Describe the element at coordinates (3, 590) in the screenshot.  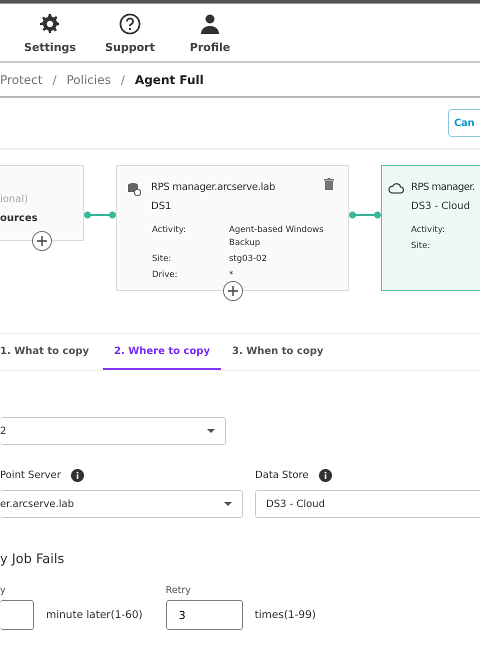
I see `field-label: y` at that location.